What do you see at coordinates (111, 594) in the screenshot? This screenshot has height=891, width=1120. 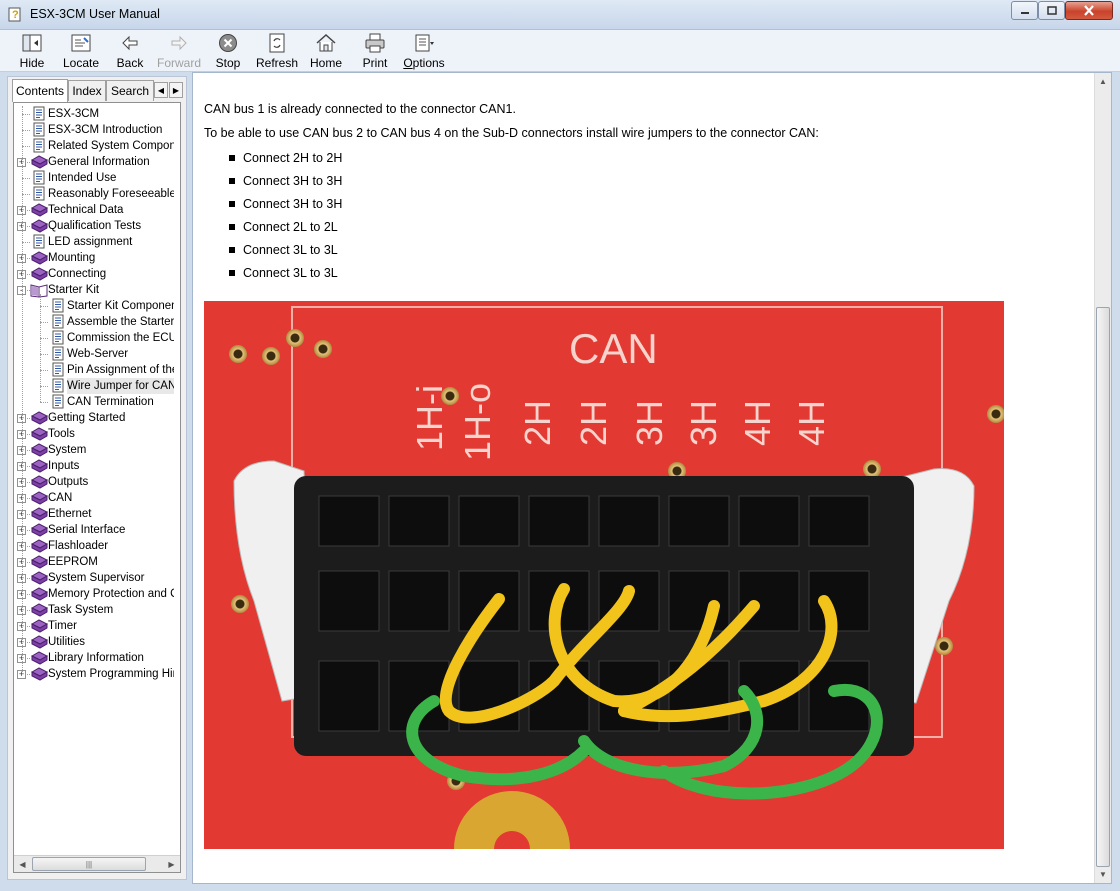 I see `tree-item-label: Memory Protection and Cl` at bounding box center [111, 594].